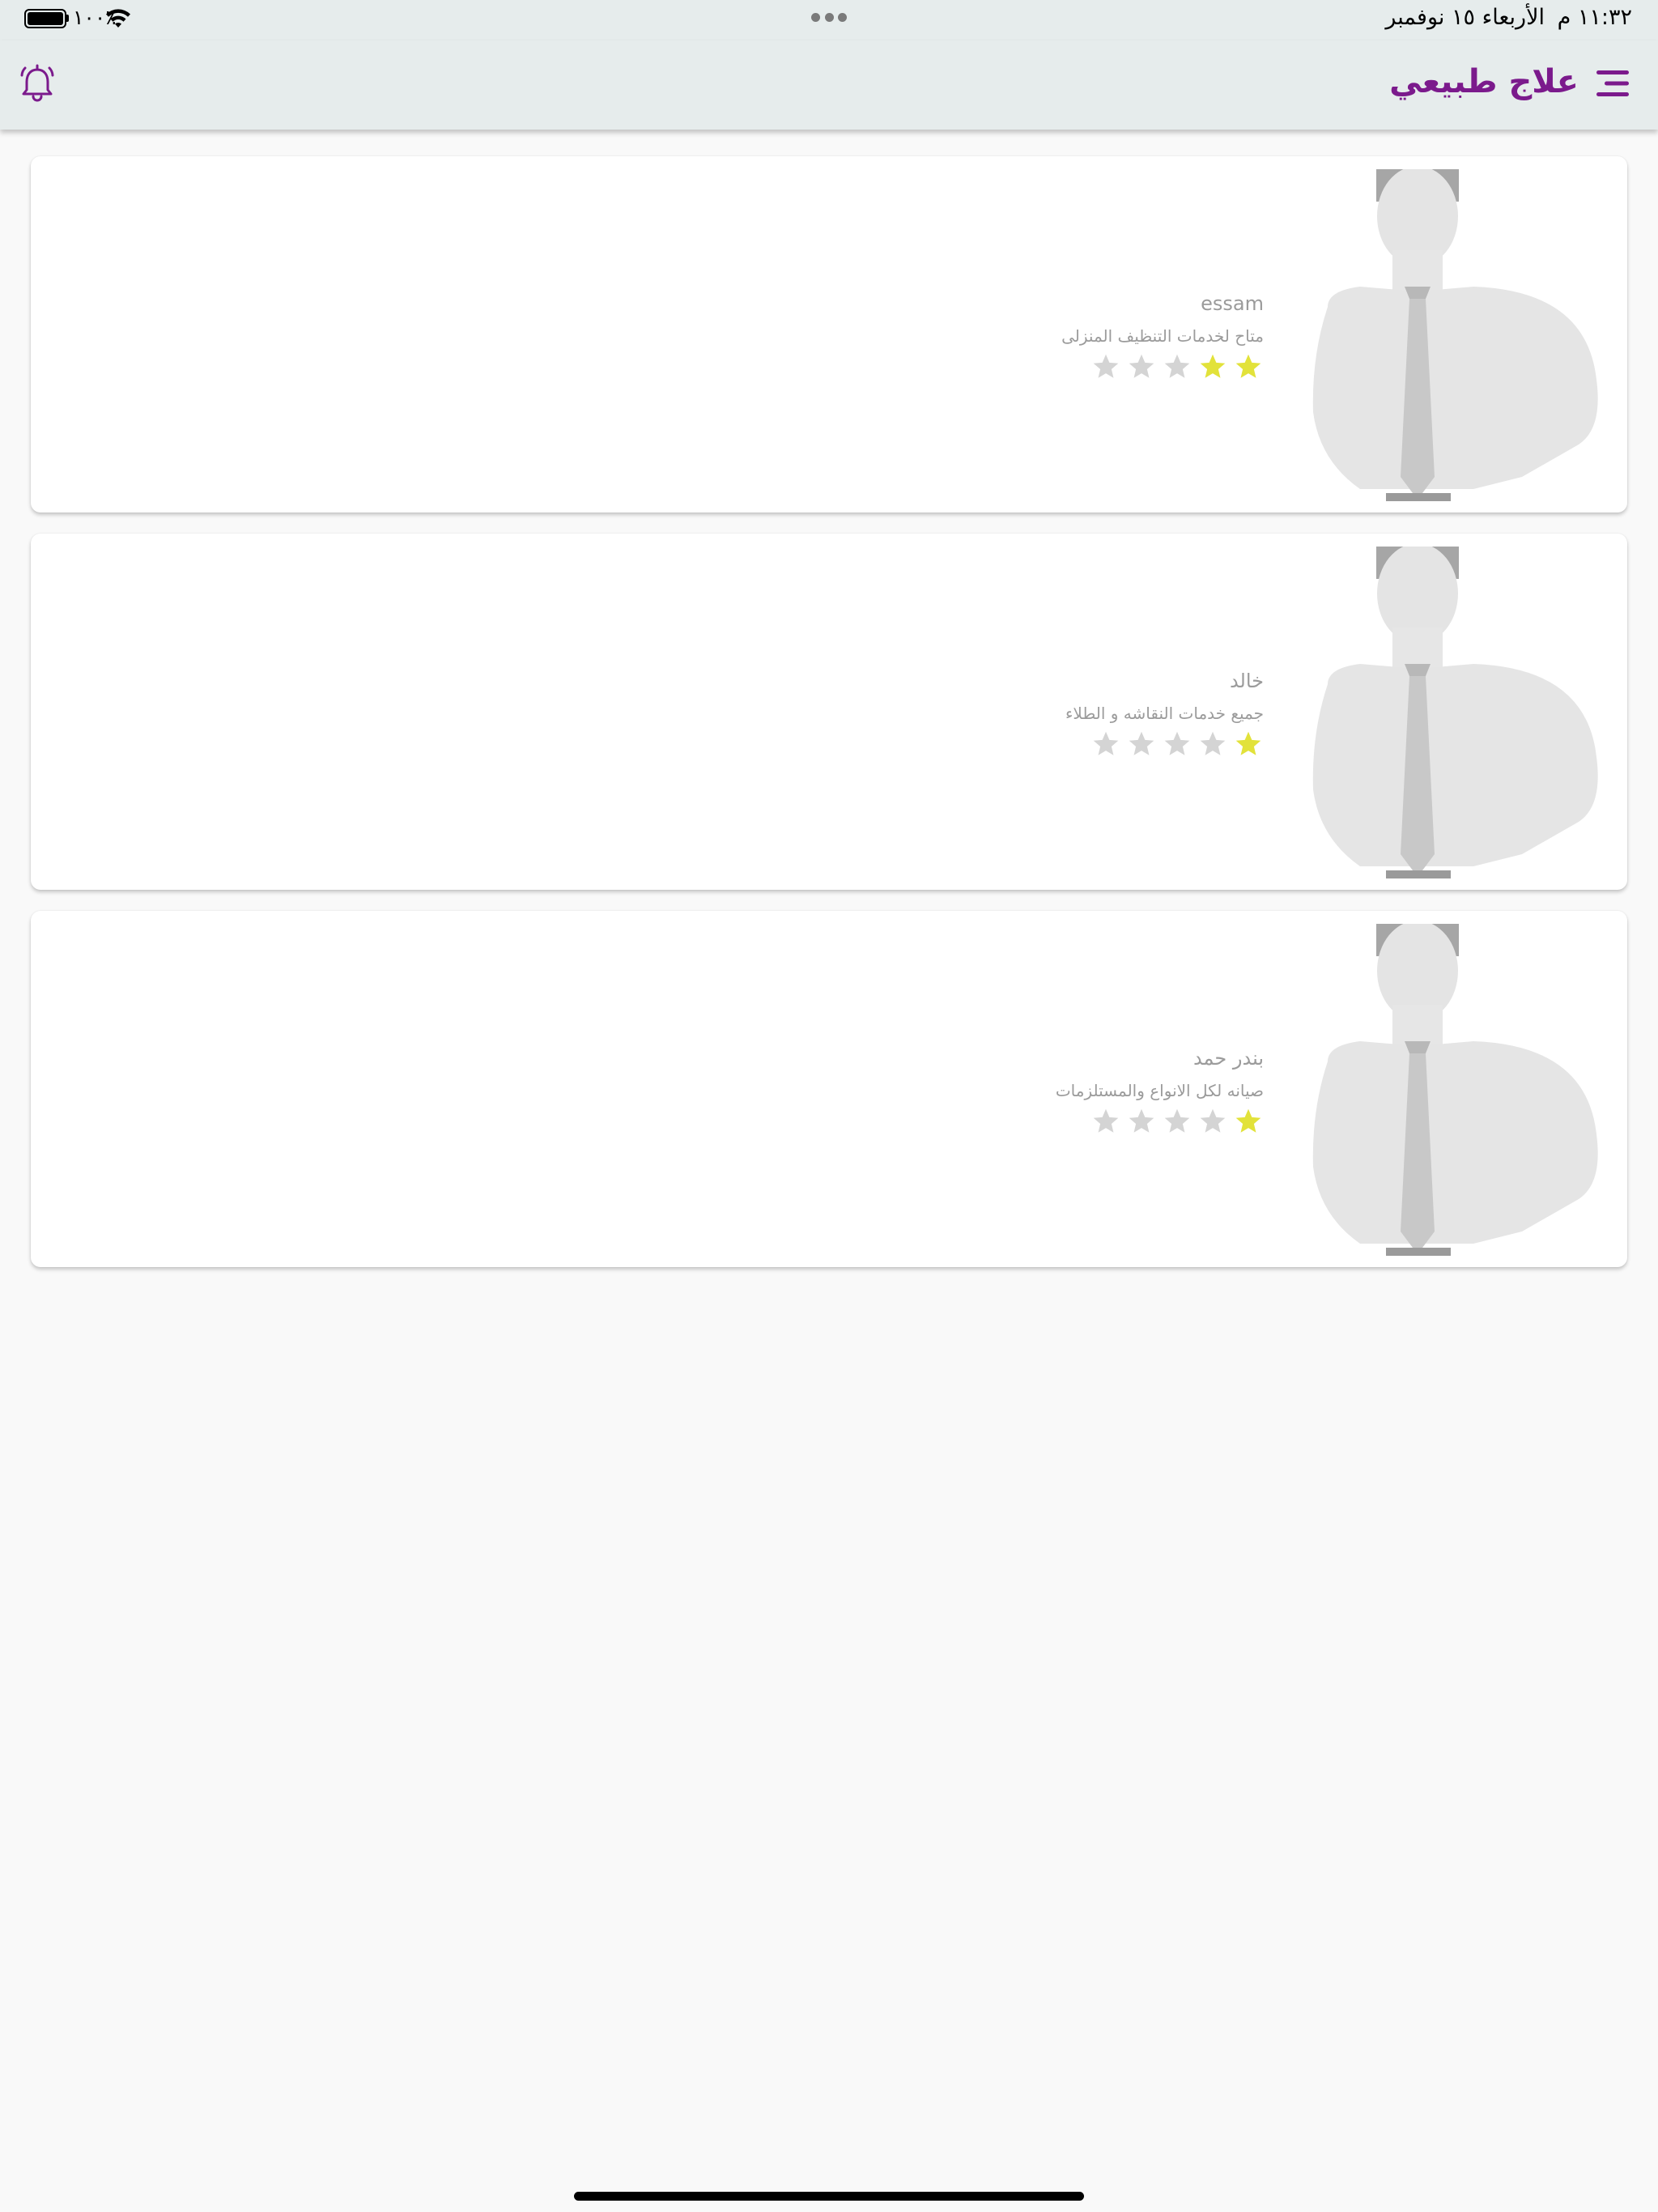  What do you see at coordinates (1228, 1059) in the screenshot?
I see `provider-name: بندر حمد` at bounding box center [1228, 1059].